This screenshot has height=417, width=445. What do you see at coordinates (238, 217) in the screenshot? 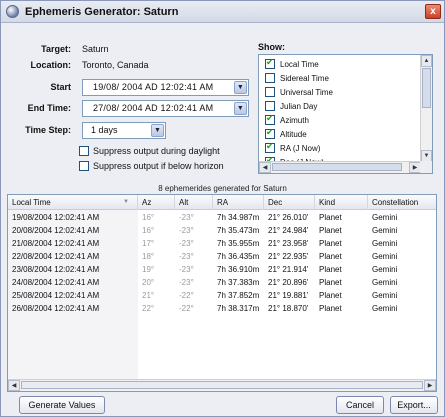
I see `table-cell: 7h 34.987m` at bounding box center [238, 217].